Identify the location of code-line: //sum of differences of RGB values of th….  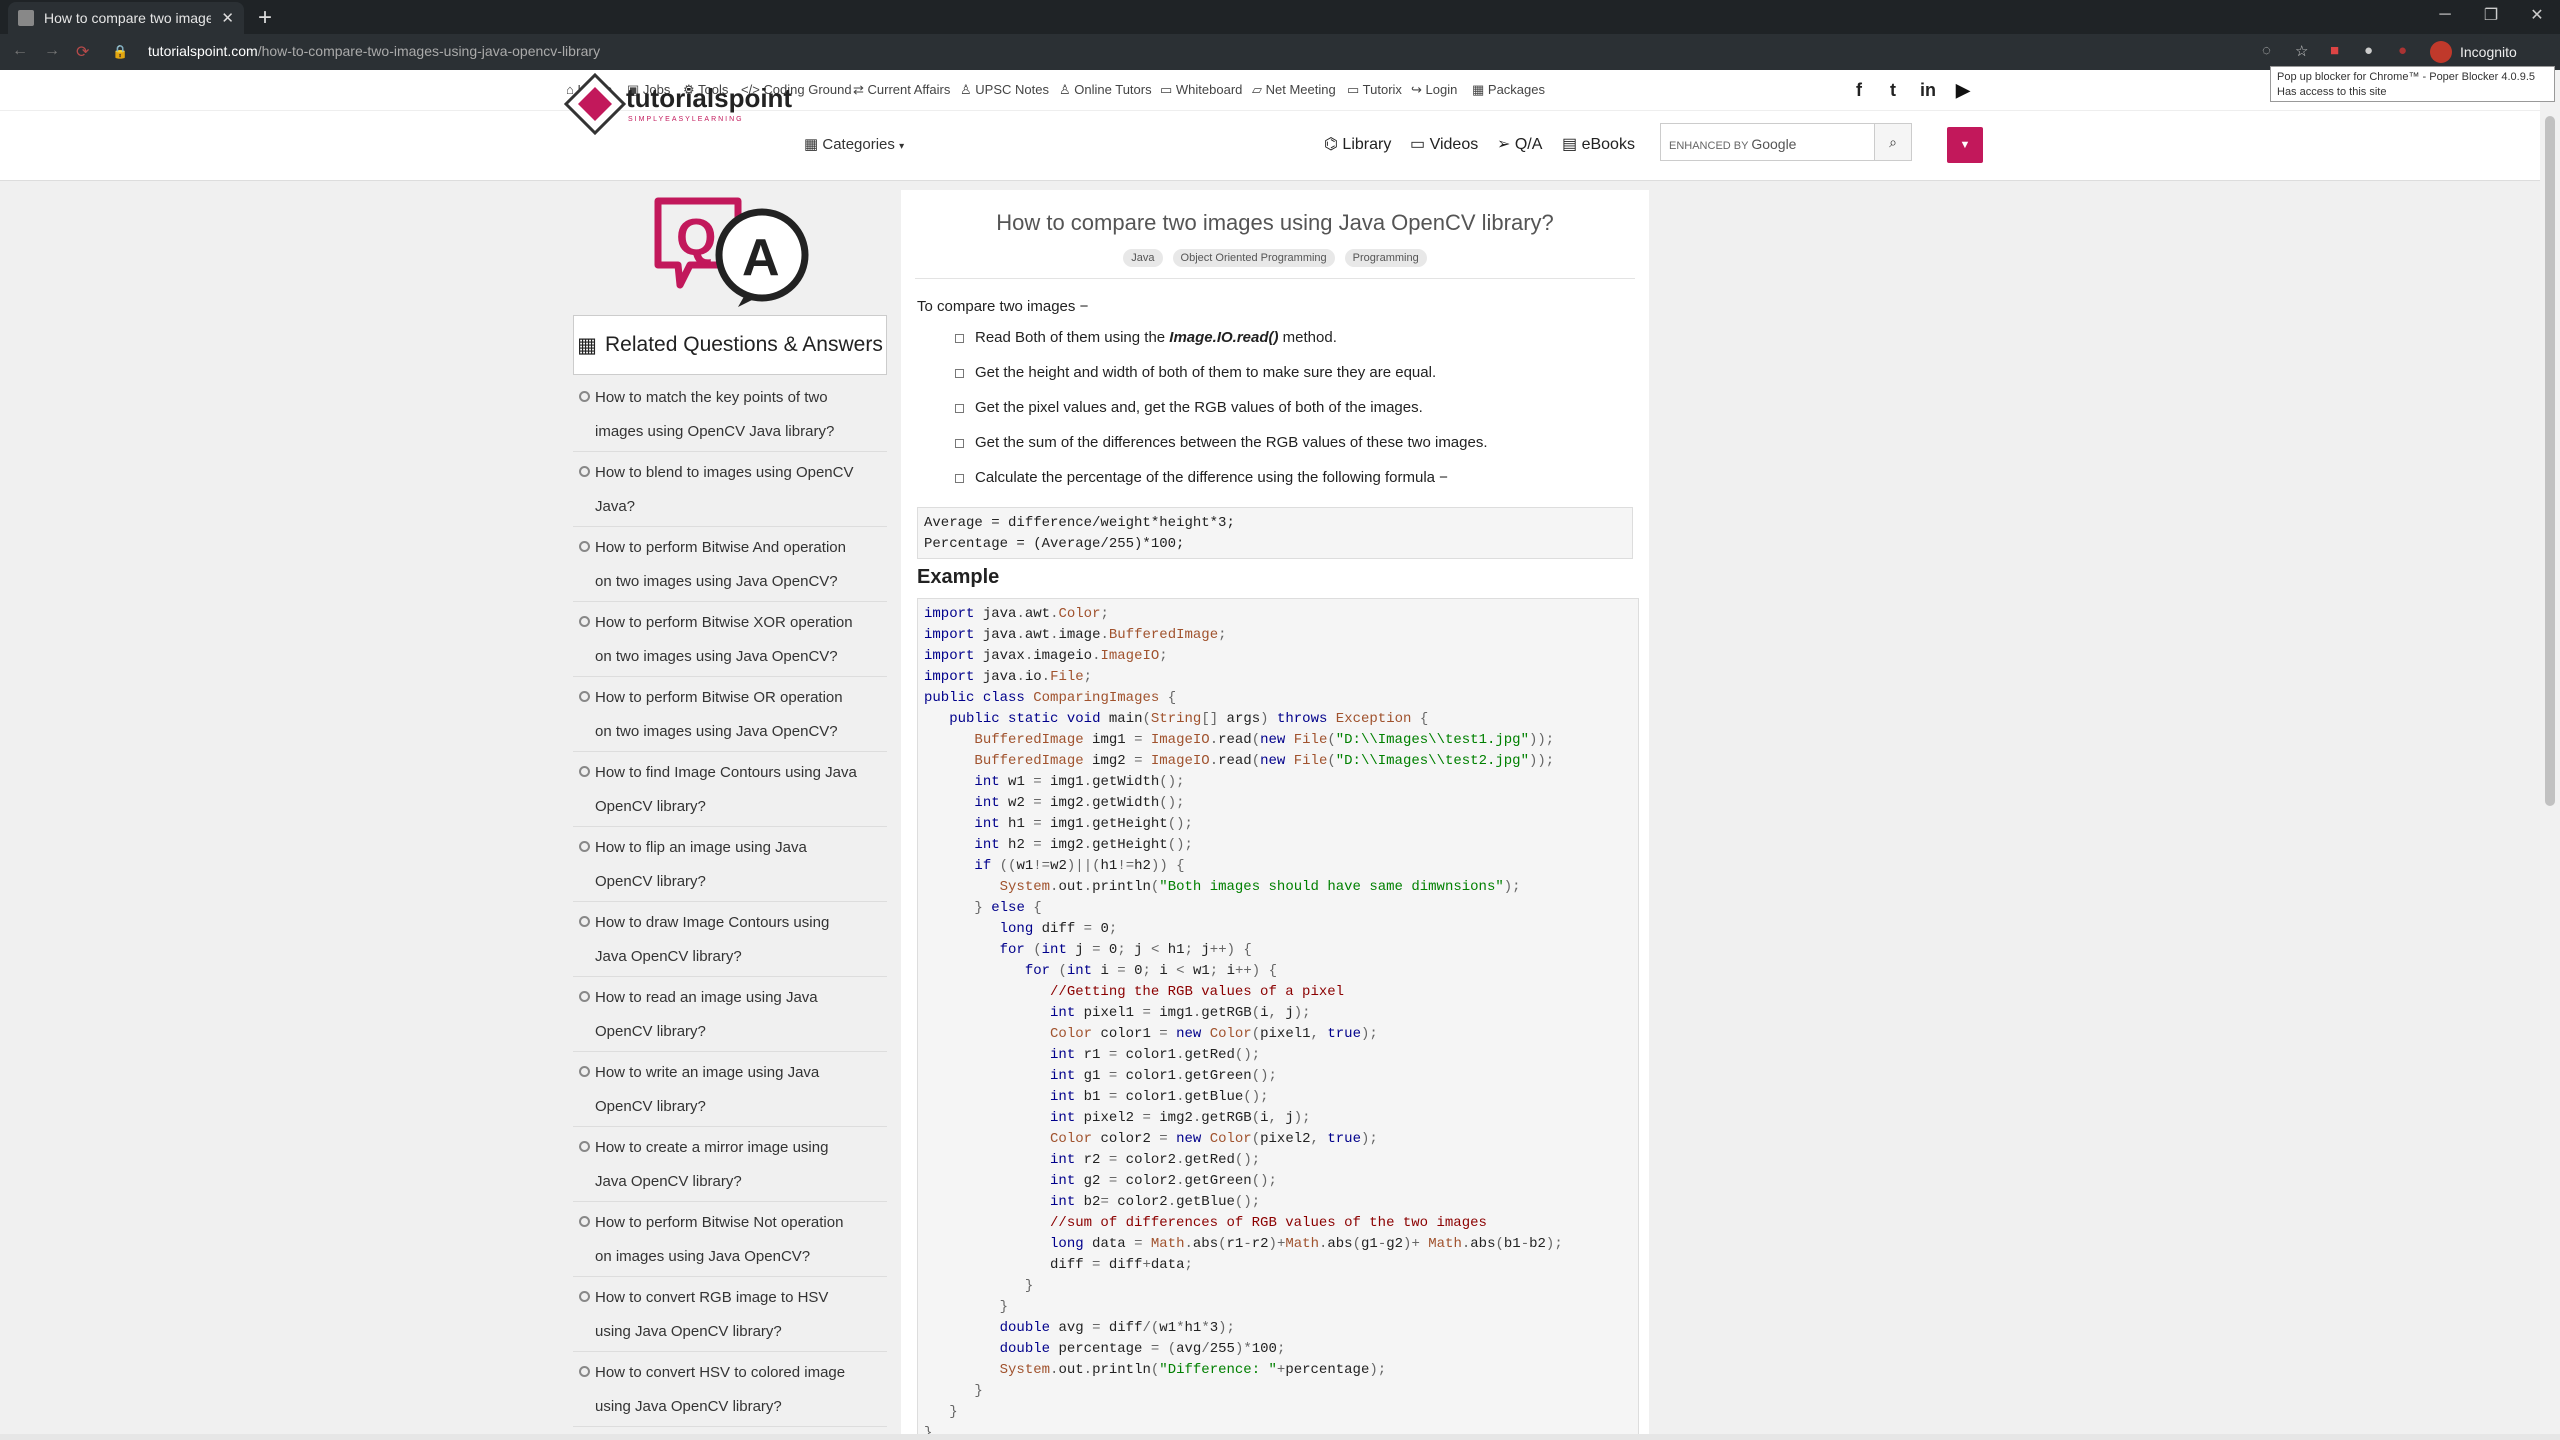
(1205, 1223).